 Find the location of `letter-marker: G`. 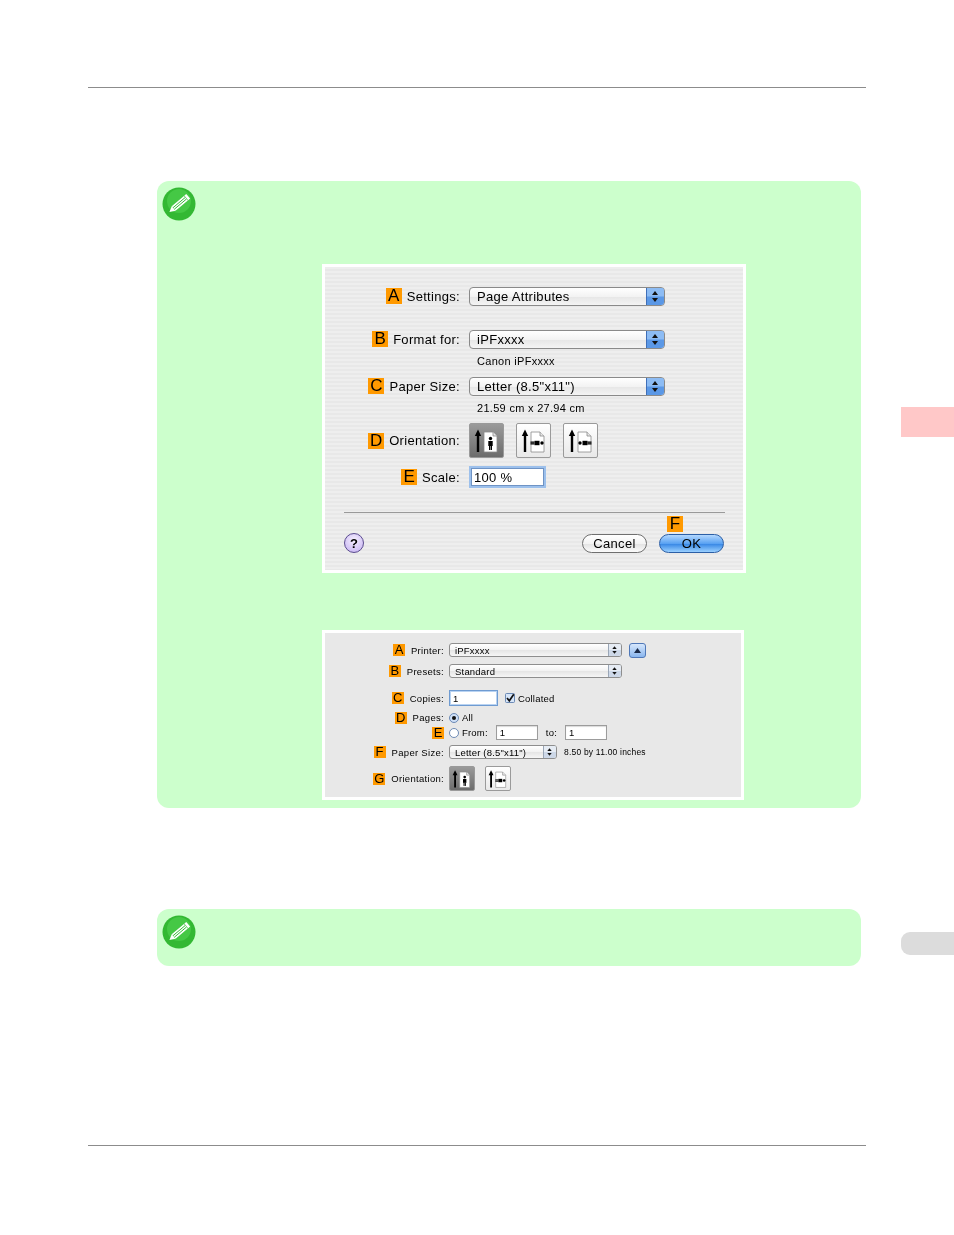

letter-marker: G is located at coordinates (379, 778).